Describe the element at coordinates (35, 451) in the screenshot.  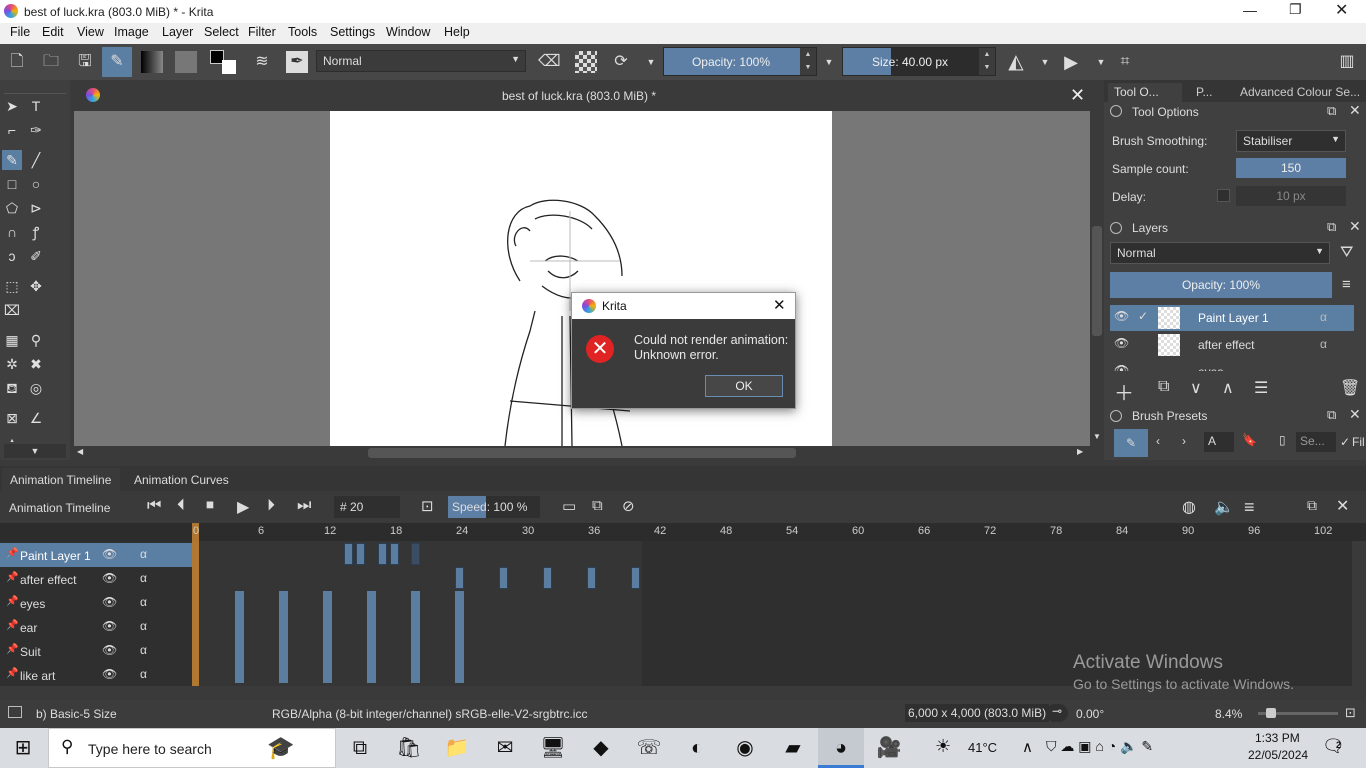
I see `toolbox-scroll-down: ▼` at that location.